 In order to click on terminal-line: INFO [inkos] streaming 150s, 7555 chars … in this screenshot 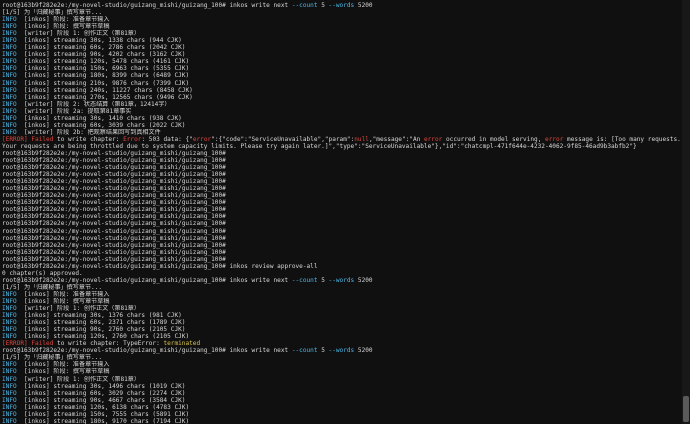, I will do `click(342, 414)`.